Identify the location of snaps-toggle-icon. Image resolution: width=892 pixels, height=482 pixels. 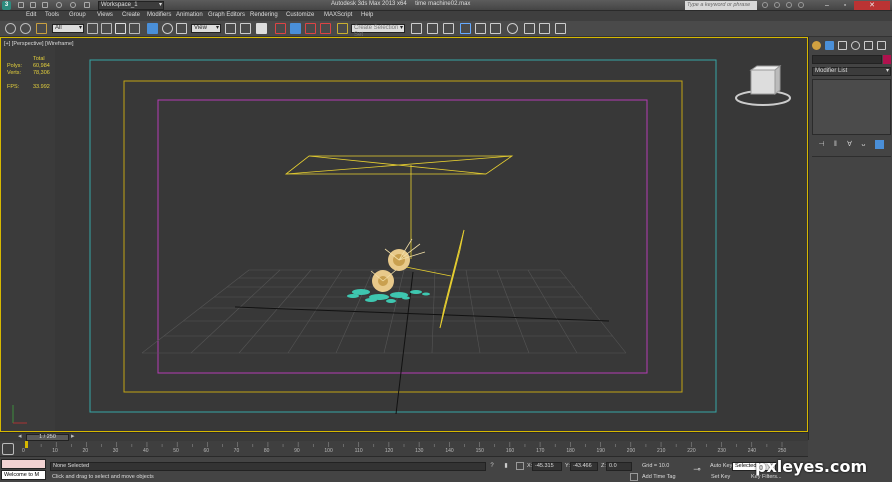
(280, 28).